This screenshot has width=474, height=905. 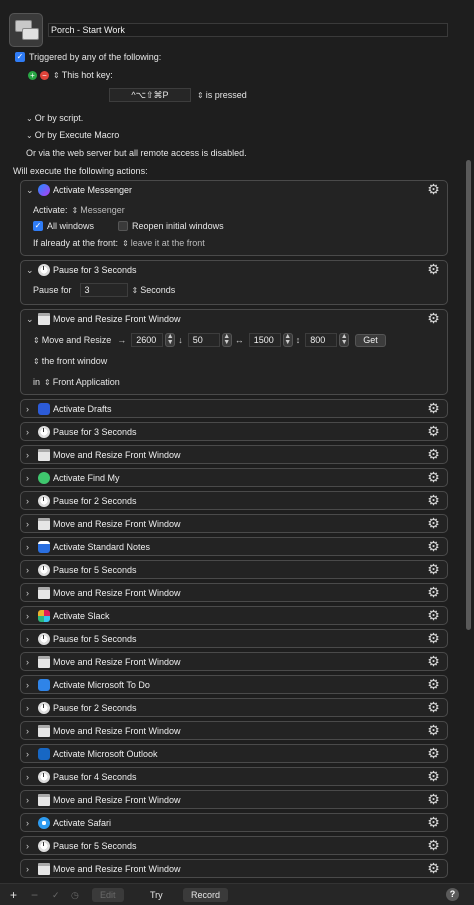 What do you see at coordinates (34, 895) in the screenshot?
I see `remove-action-button: −` at bounding box center [34, 895].